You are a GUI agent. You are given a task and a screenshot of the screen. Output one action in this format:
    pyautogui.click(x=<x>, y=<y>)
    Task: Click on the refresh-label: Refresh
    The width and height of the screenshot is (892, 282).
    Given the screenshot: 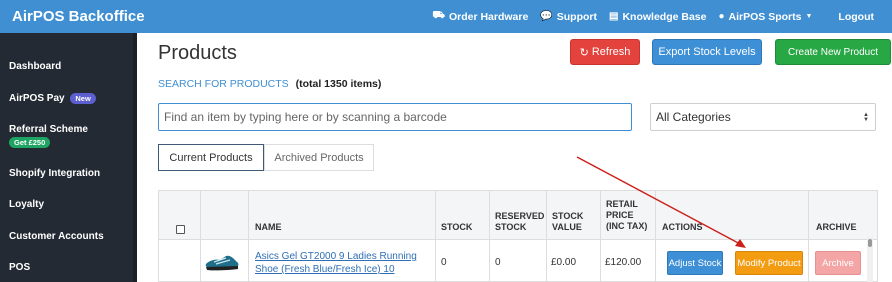 What is the action you would take?
    pyautogui.click(x=611, y=52)
    